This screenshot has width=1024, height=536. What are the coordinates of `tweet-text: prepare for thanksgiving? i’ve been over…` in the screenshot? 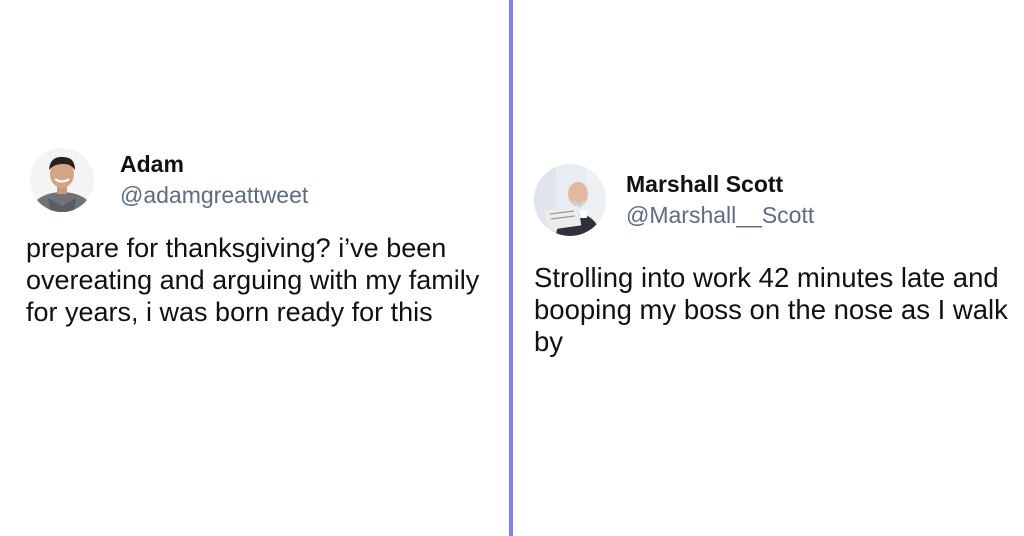 It's located at (253, 280).